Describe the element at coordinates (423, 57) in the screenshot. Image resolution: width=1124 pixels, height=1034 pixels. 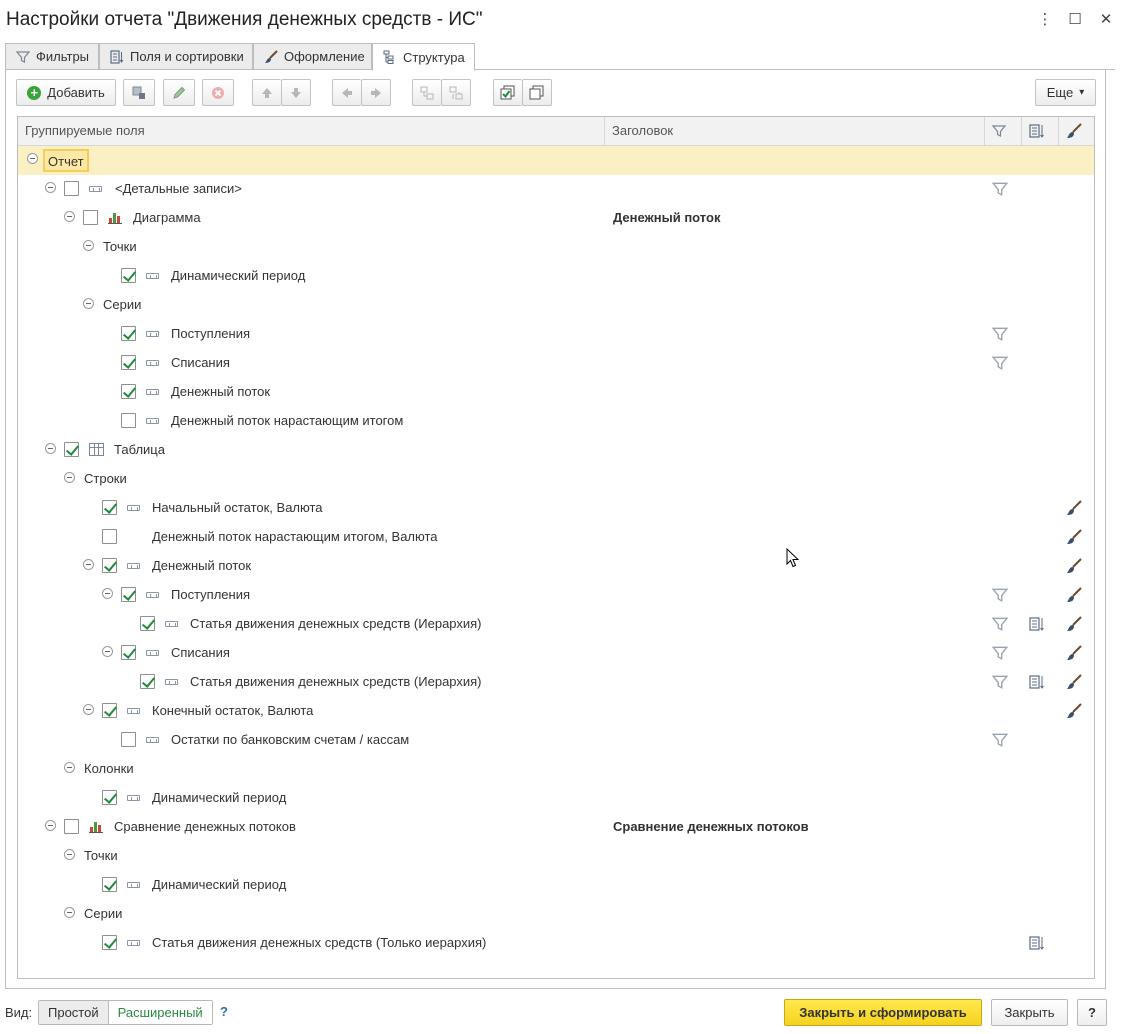
I see `tab-structure: Структура` at that location.